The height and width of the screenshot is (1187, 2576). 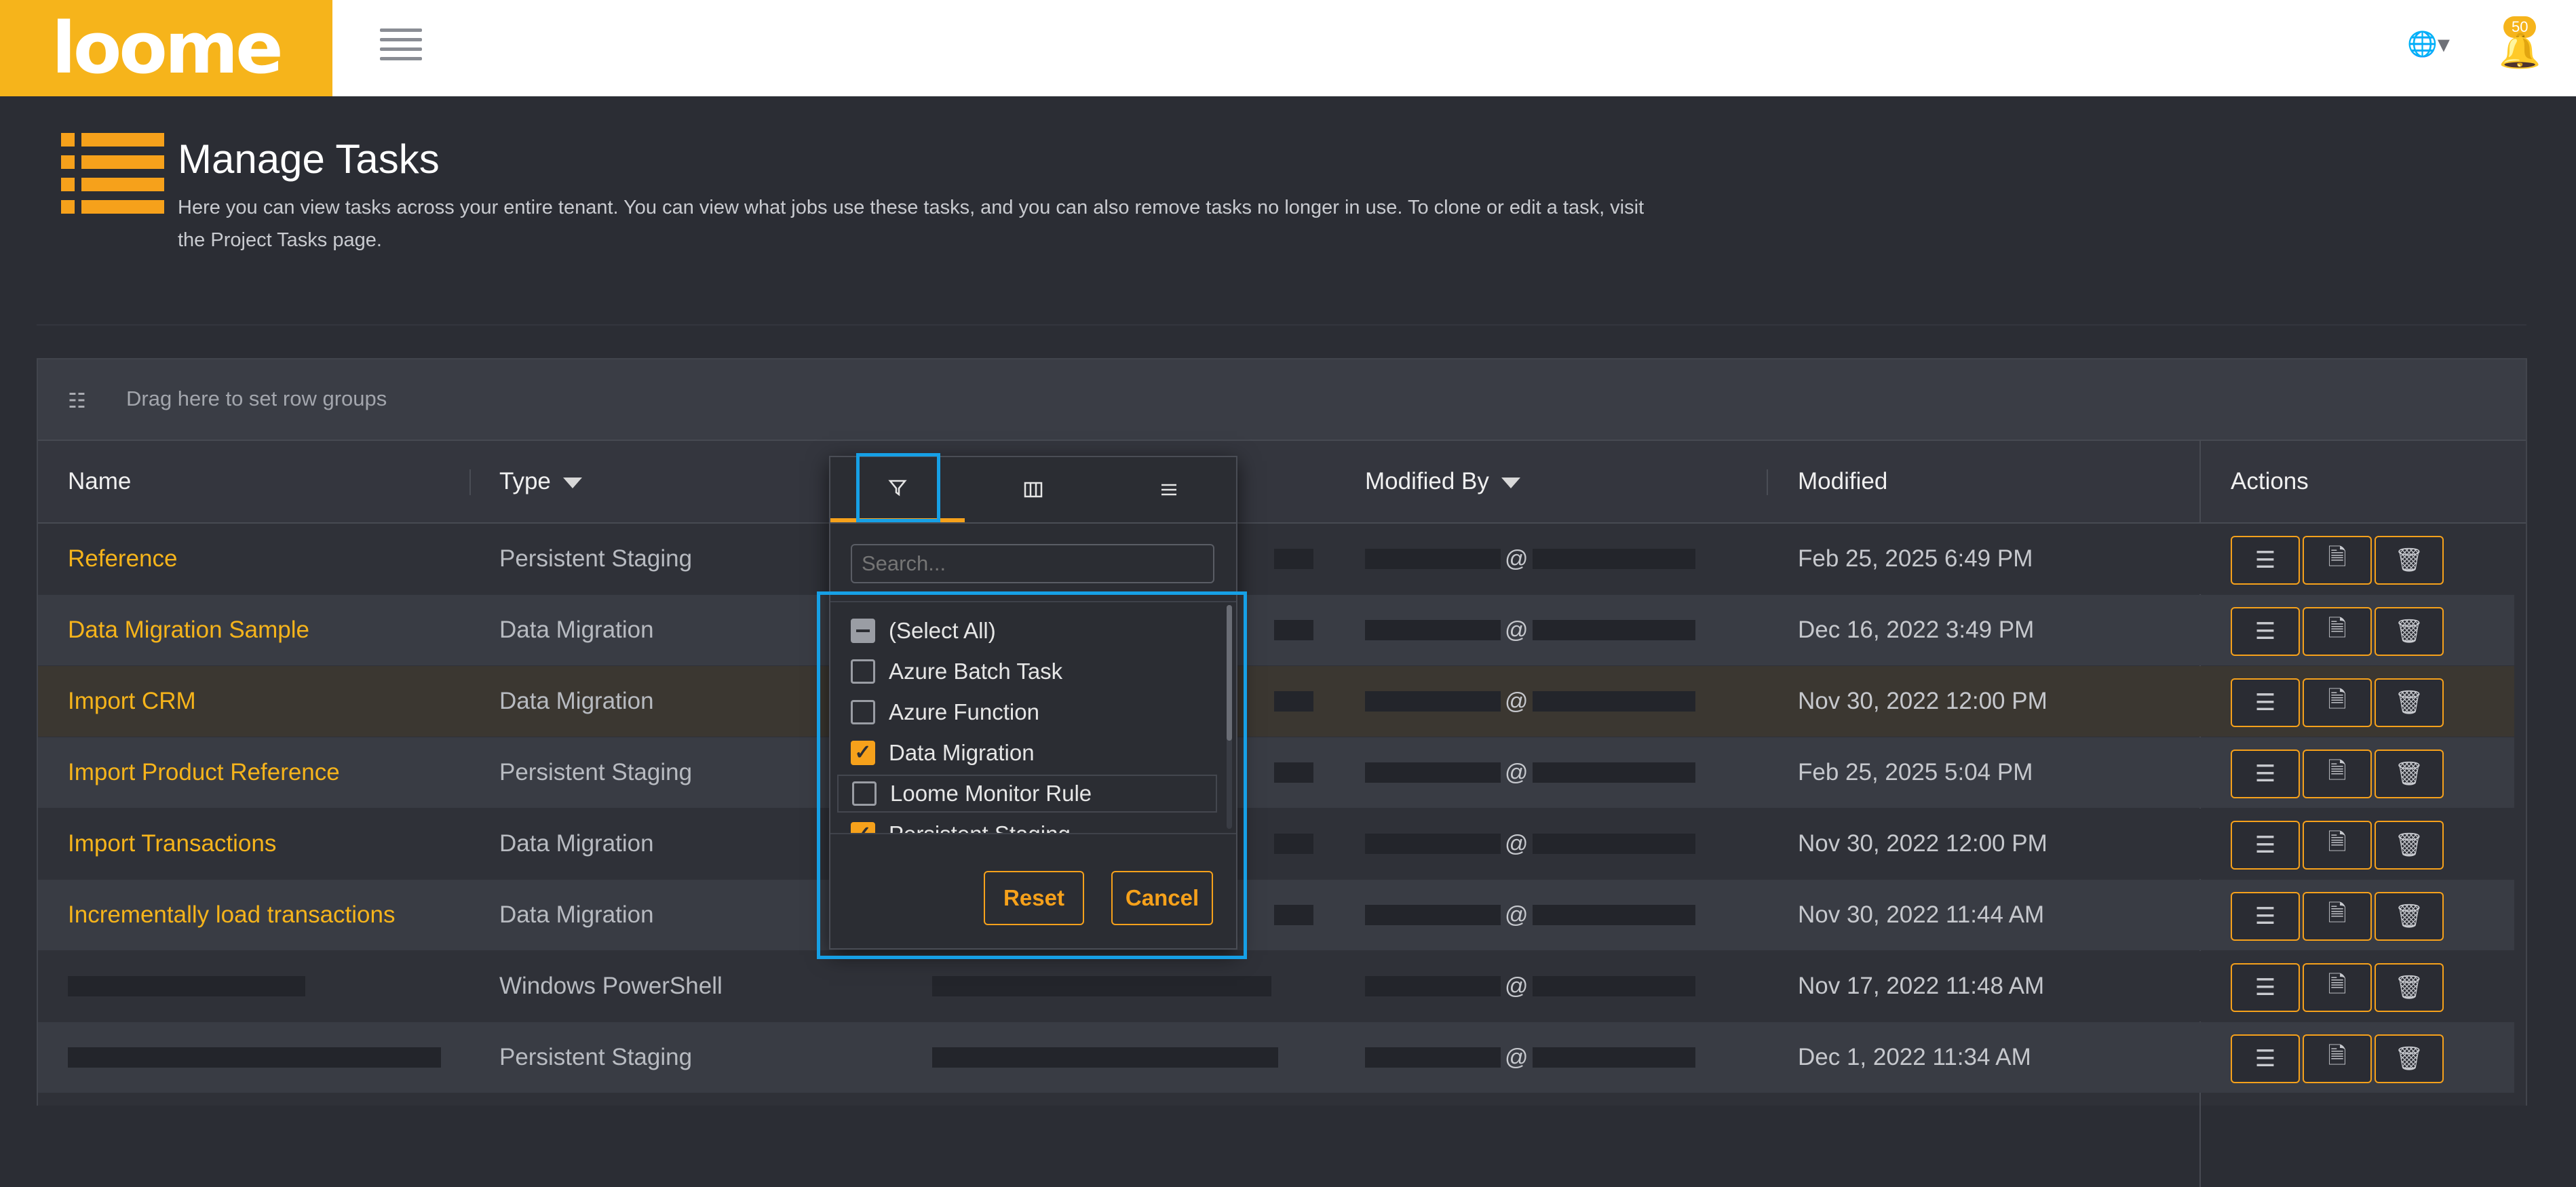 What do you see at coordinates (77, 401) in the screenshot?
I see `row-group-icon: ☷` at bounding box center [77, 401].